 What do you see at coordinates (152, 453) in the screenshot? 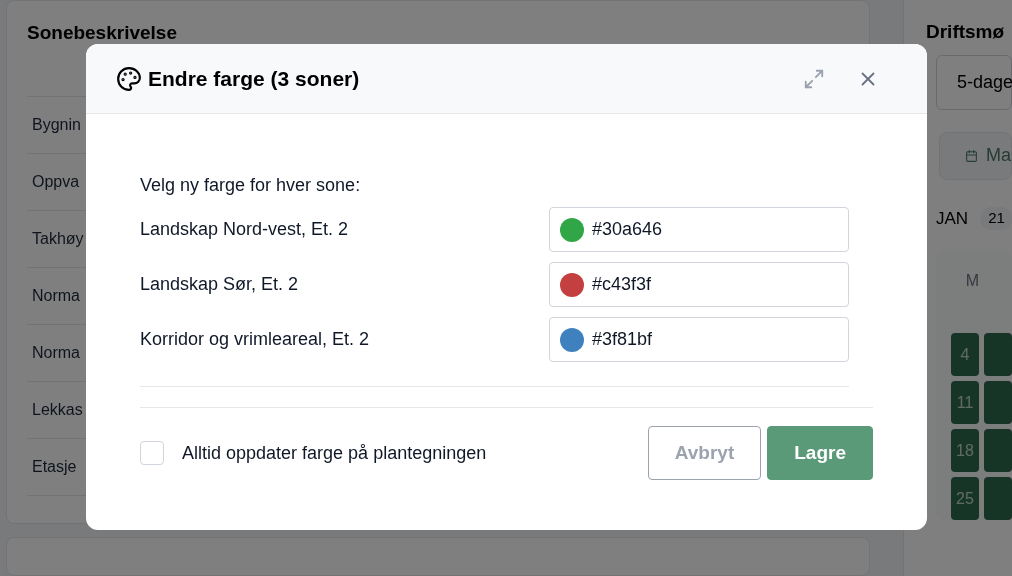
I see `checkbox` at bounding box center [152, 453].